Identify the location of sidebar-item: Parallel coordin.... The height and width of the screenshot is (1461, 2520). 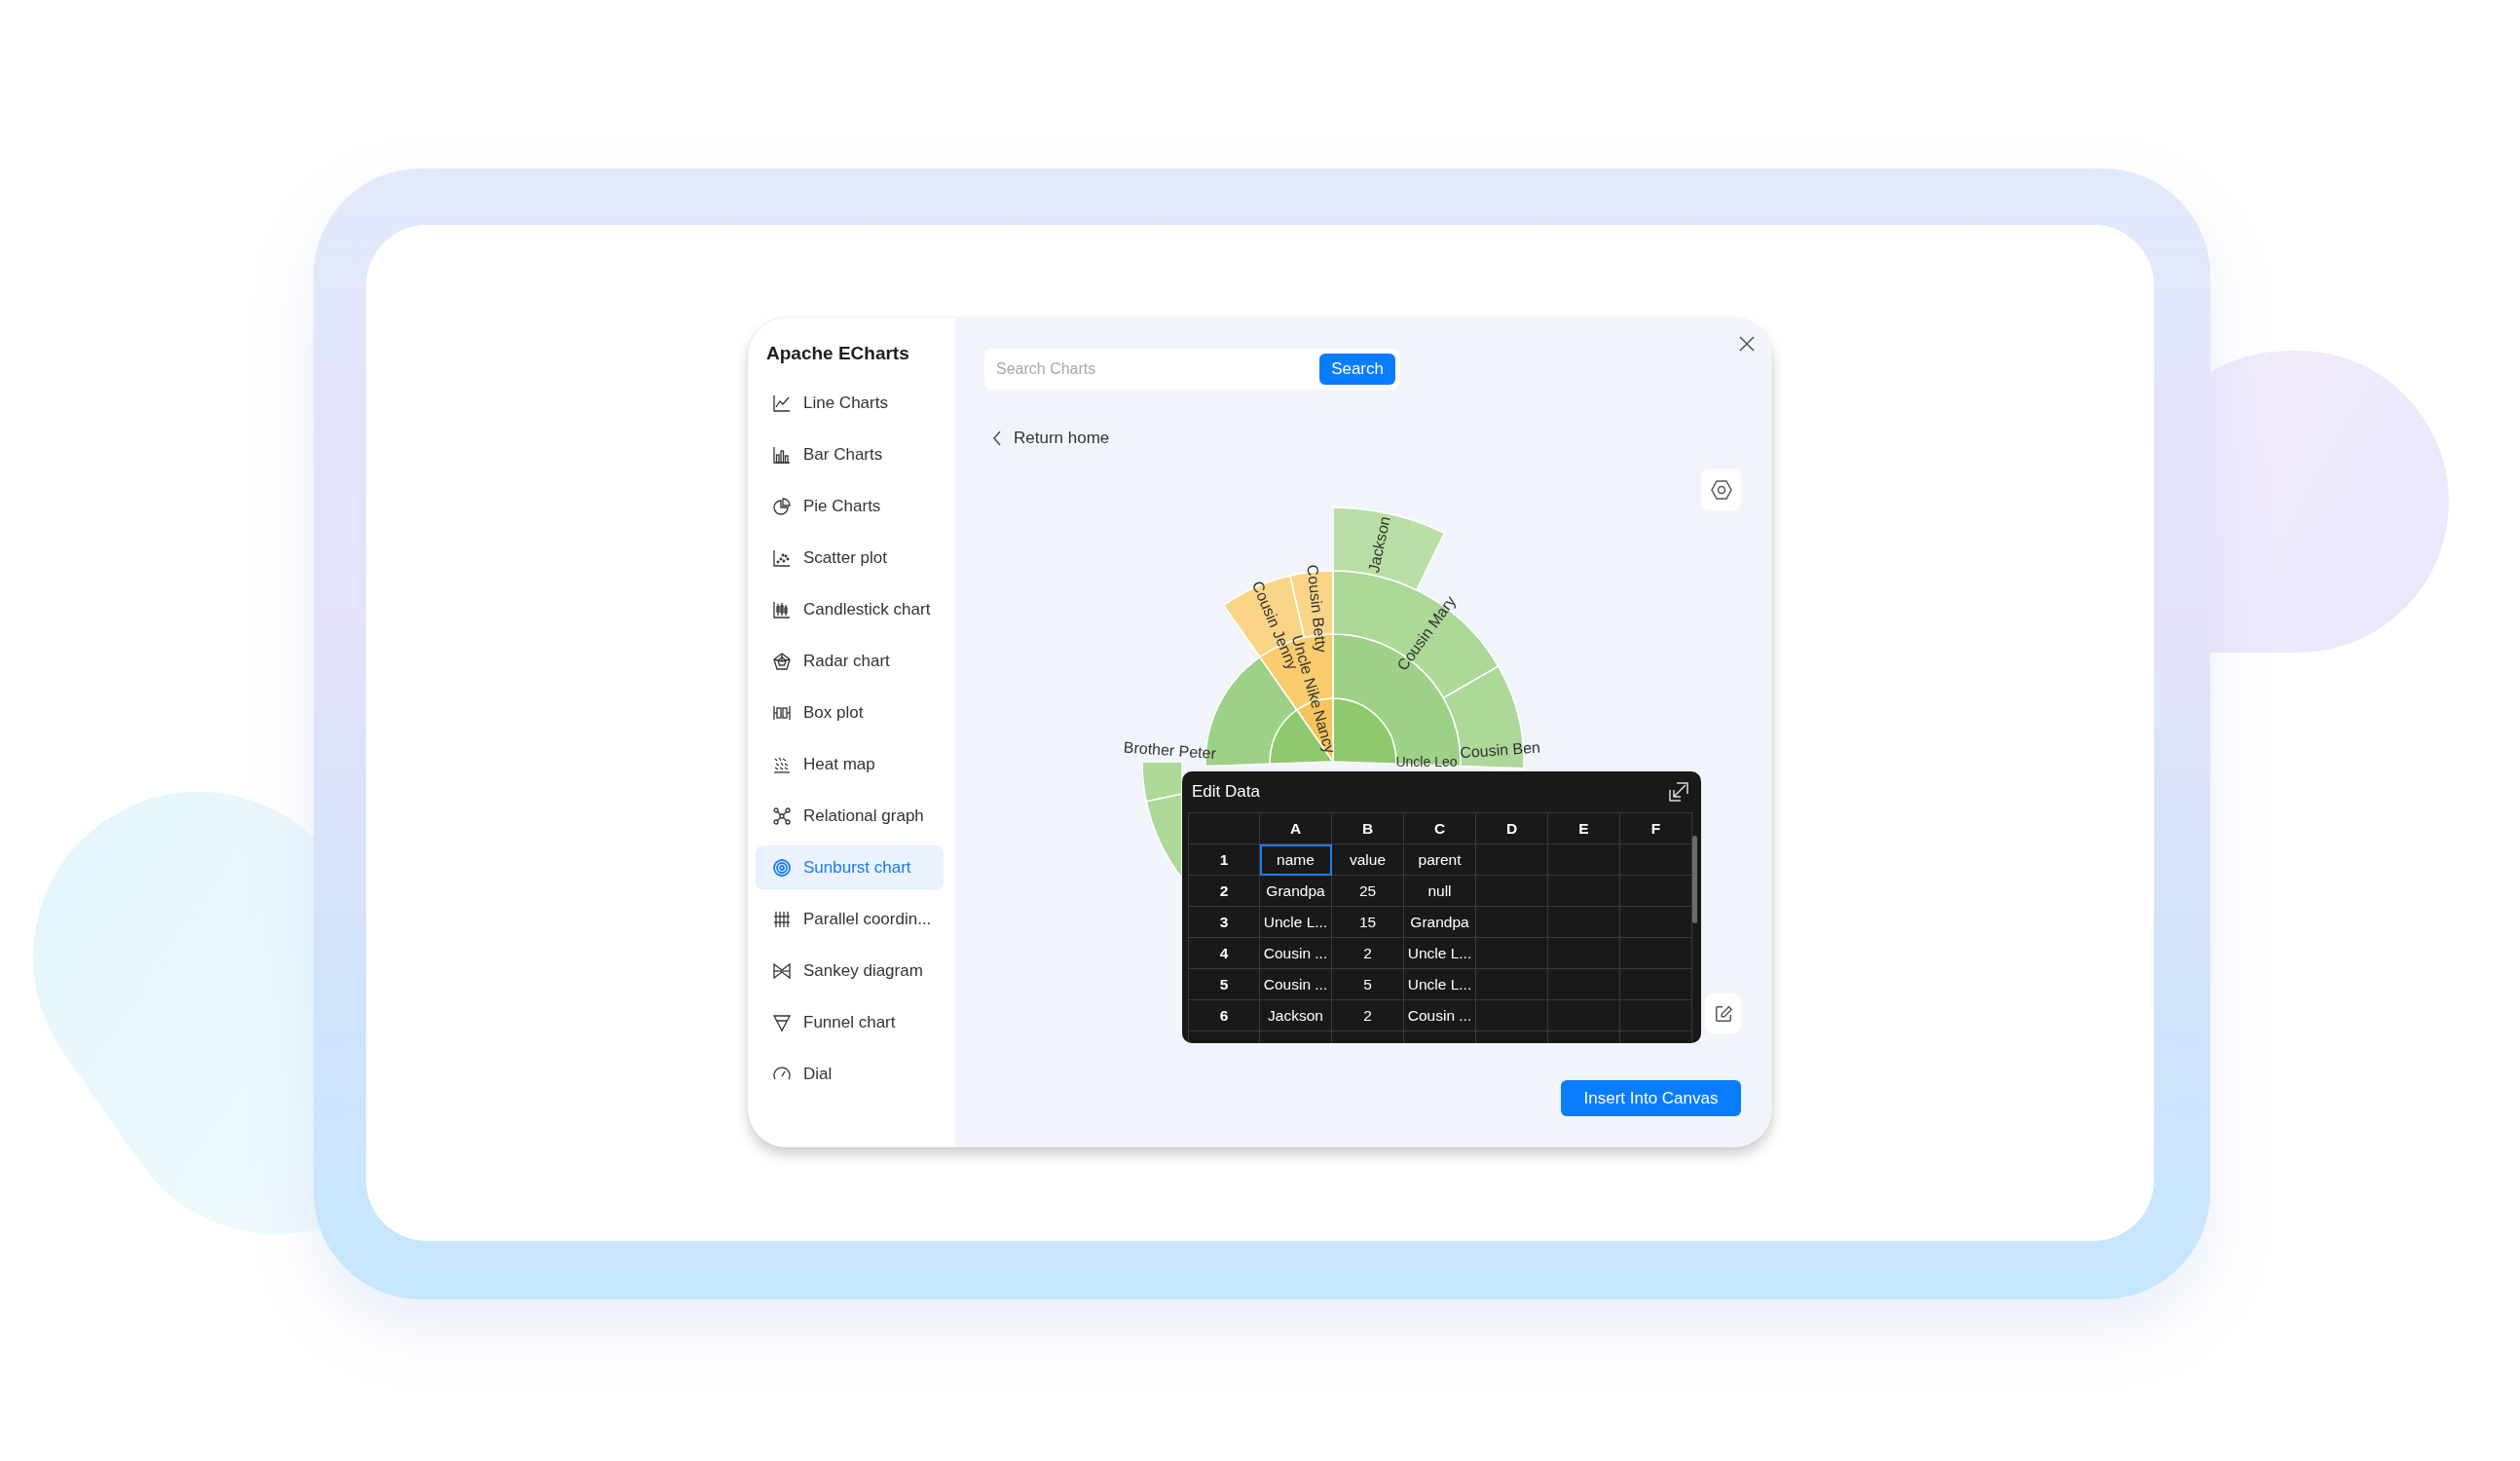
(850, 919).